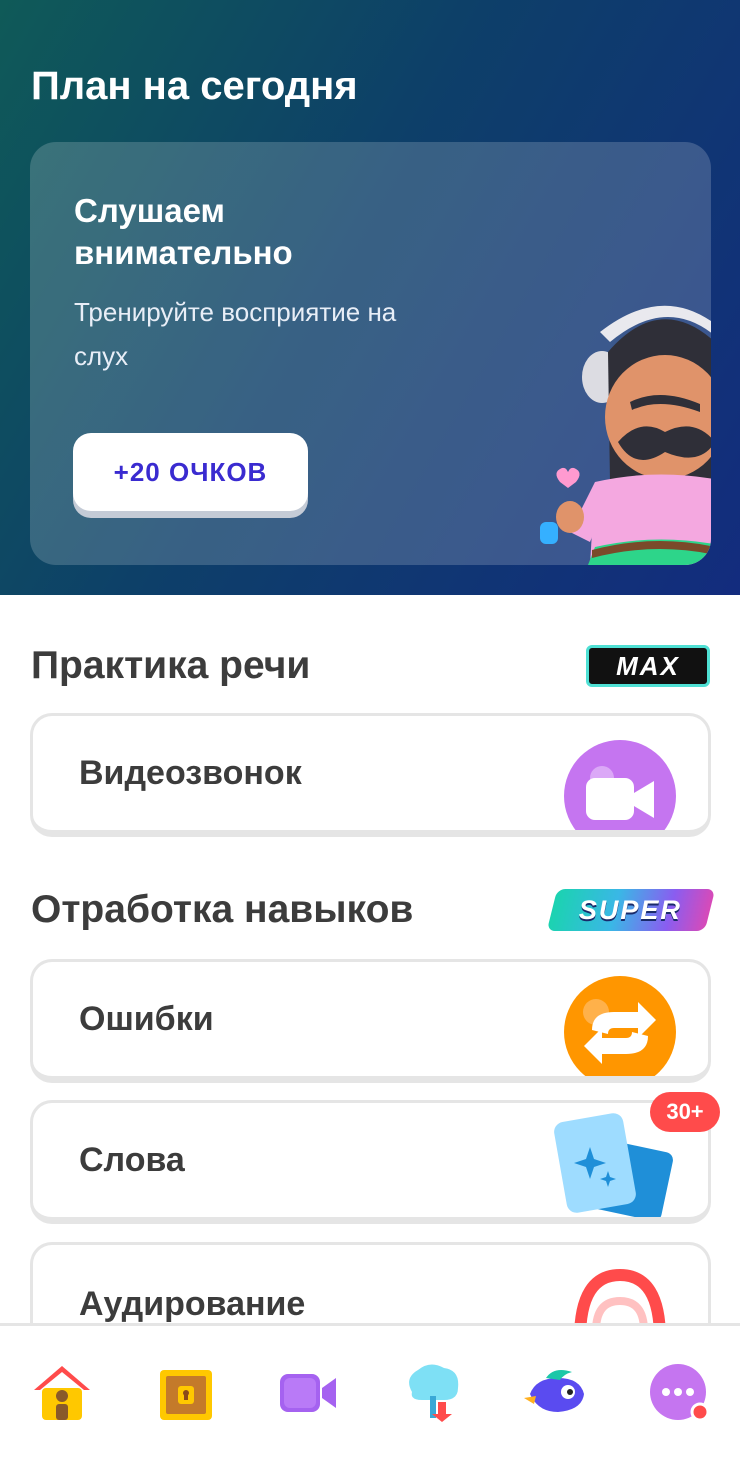 The height and width of the screenshot is (1465, 740). What do you see at coordinates (648, 666) in the screenshot?
I see `max-badge: MAX` at bounding box center [648, 666].